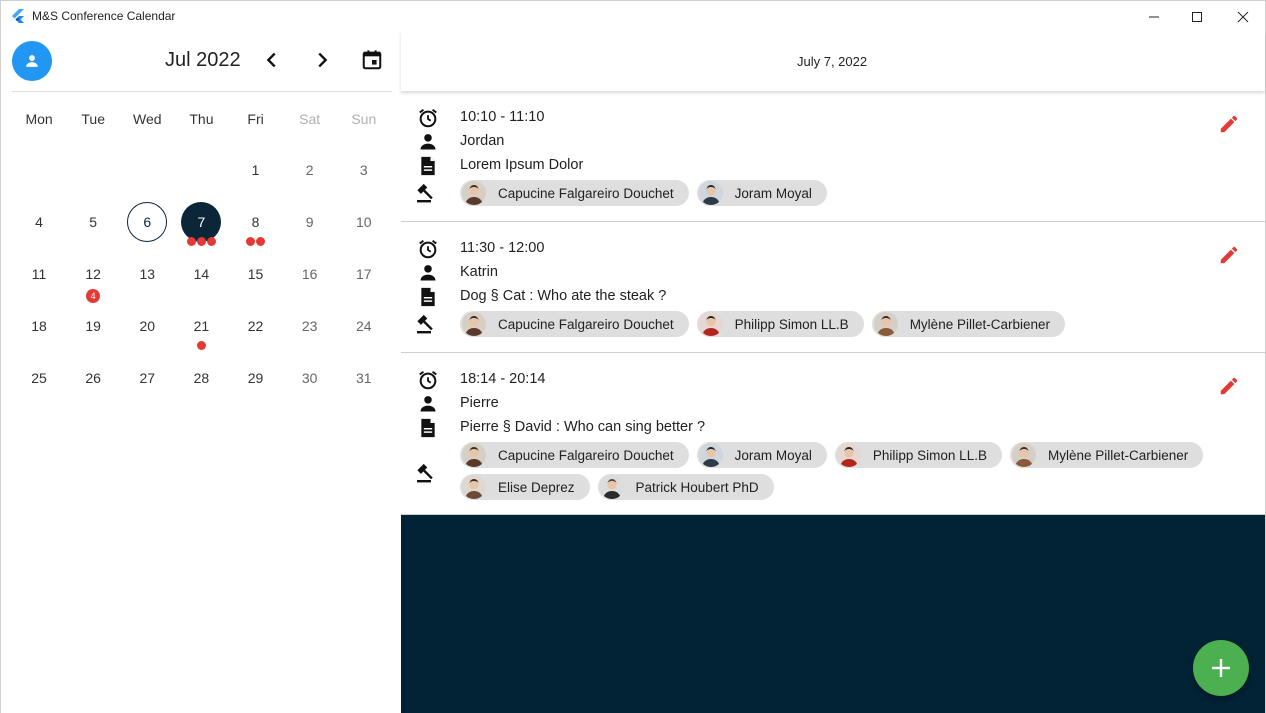 The width and height of the screenshot is (1266, 713). I want to click on judge-chip: Elise Deprez, so click(525, 487).